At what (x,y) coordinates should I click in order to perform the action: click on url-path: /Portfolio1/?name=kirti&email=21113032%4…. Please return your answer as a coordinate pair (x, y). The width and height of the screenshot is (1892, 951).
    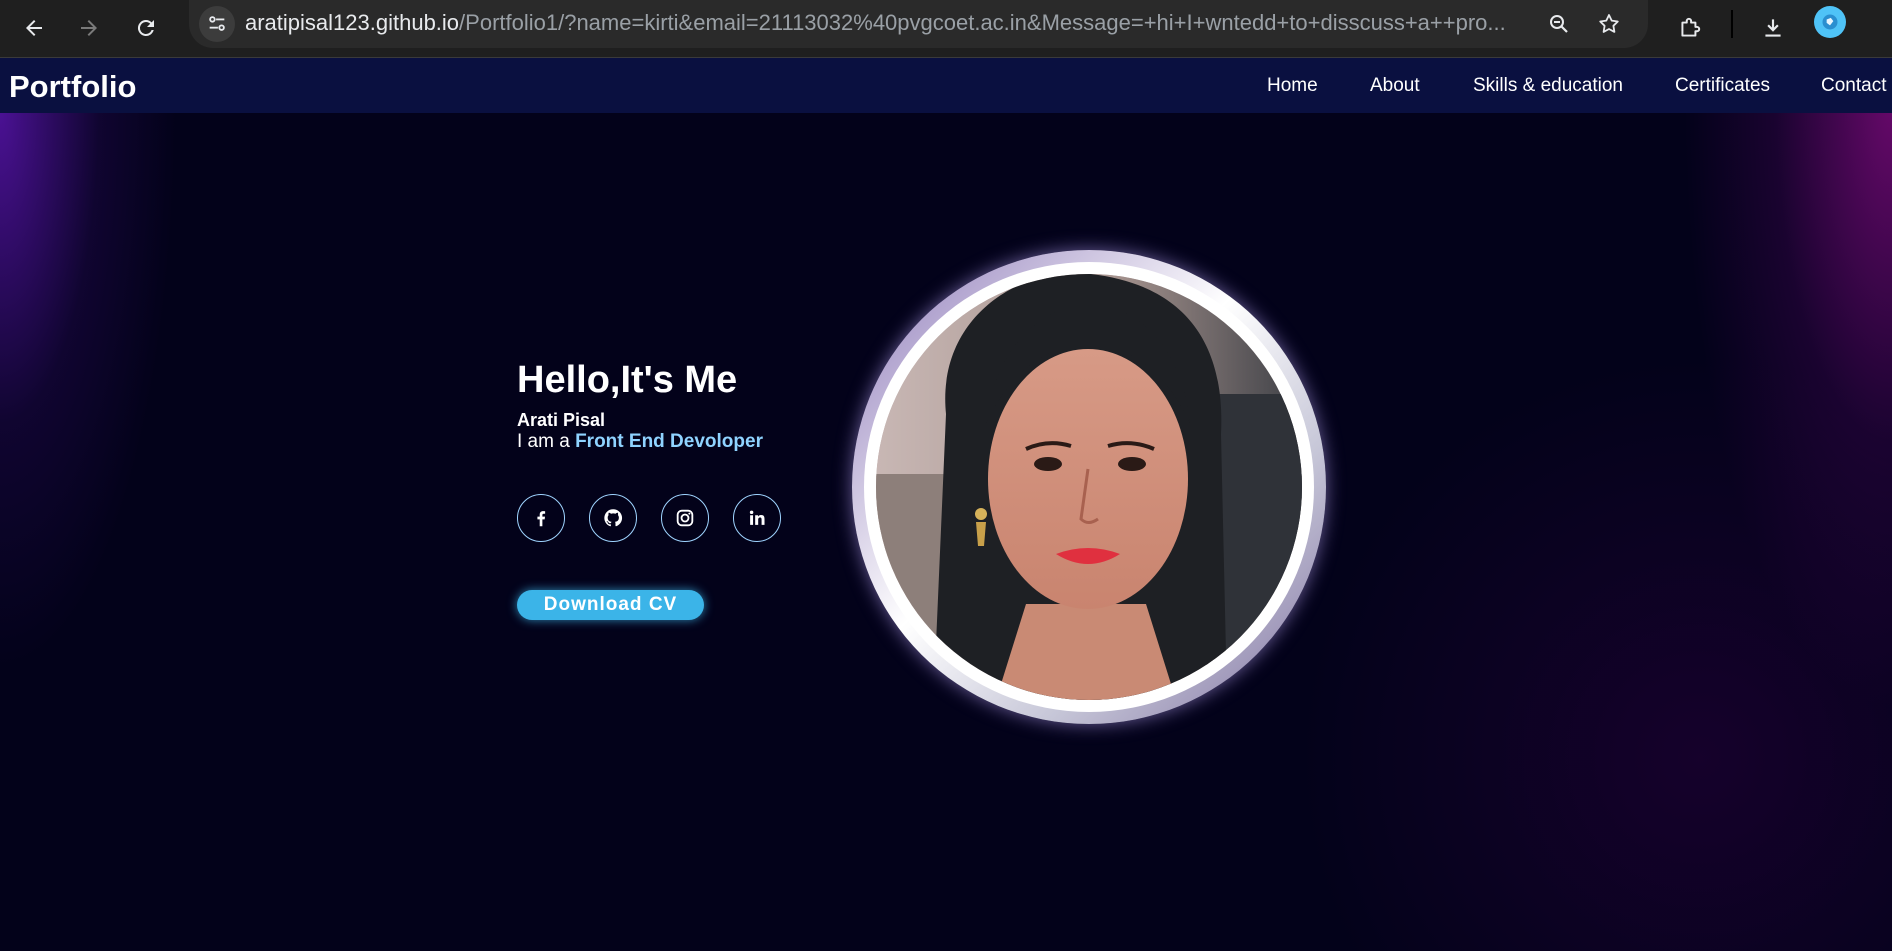
    Looking at the image, I should click on (982, 22).